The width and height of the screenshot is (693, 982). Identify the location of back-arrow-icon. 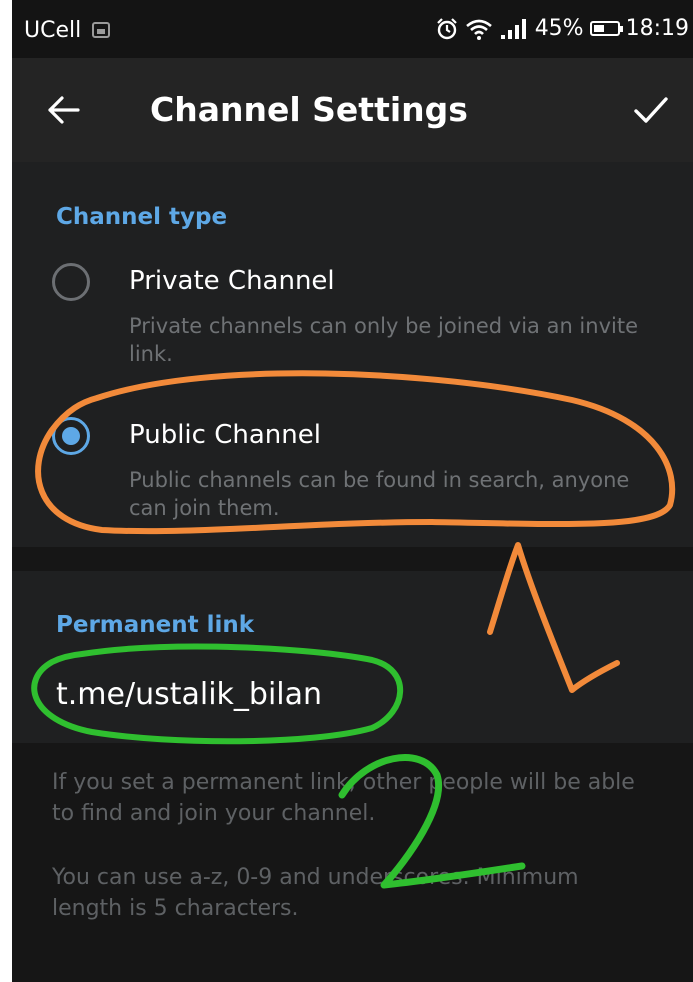
(64, 110).